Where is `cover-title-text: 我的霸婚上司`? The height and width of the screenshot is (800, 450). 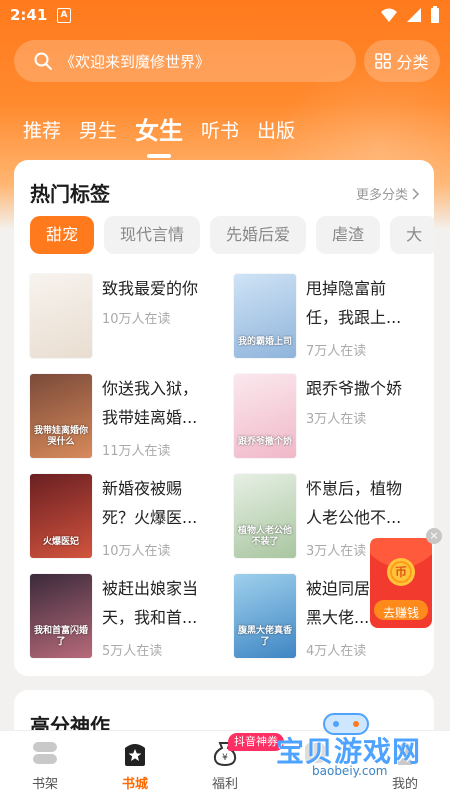 cover-title-text: 我的霸婚上司 is located at coordinates (265, 342).